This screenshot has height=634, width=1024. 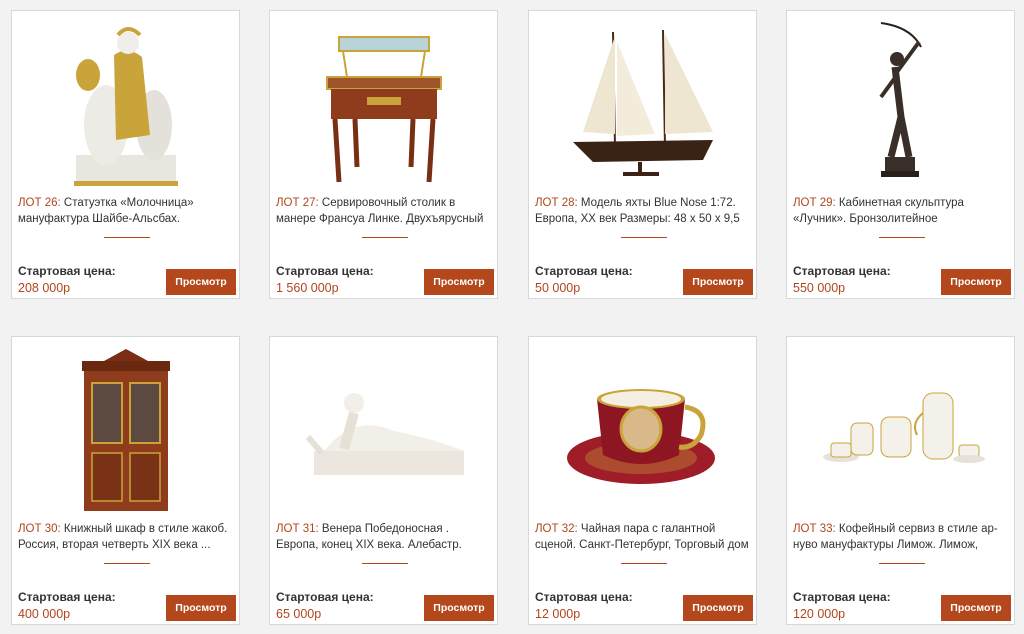 What do you see at coordinates (900, 102) in the screenshot?
I see `archer-sculpture-image` at bounding box center [900, 102].